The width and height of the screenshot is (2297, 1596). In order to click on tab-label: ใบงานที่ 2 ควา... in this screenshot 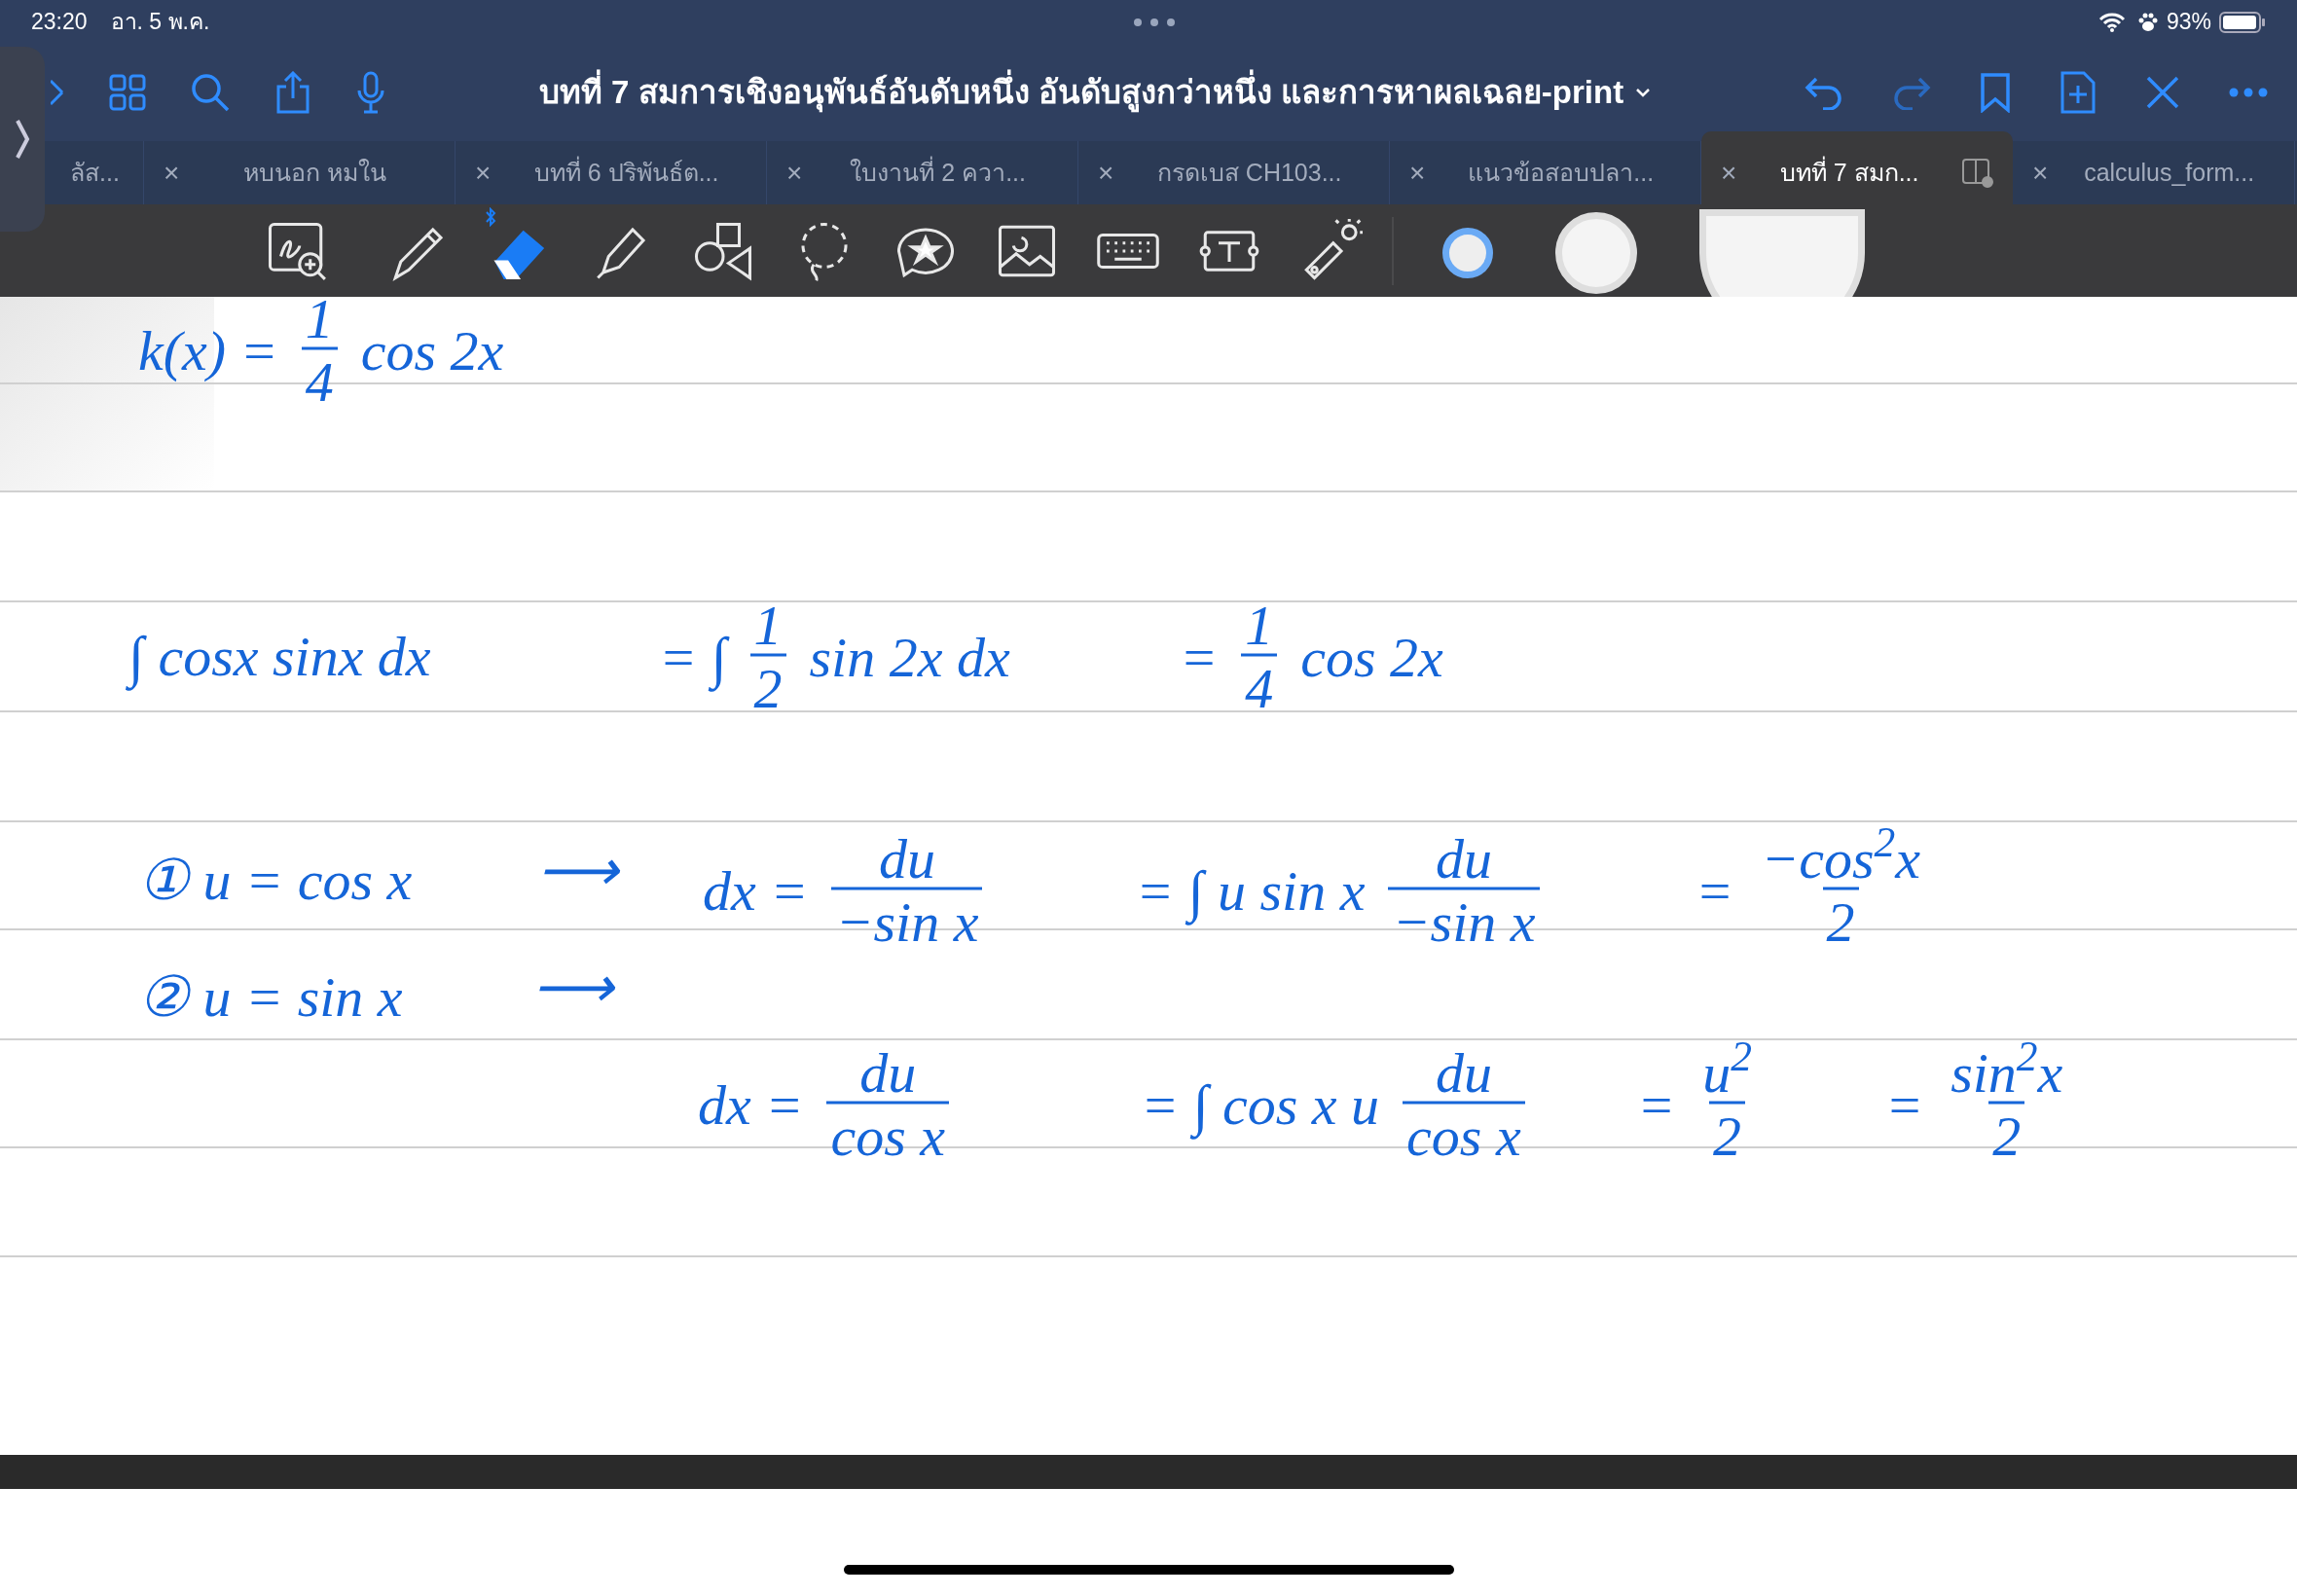, I will do `click(938, 173)`.